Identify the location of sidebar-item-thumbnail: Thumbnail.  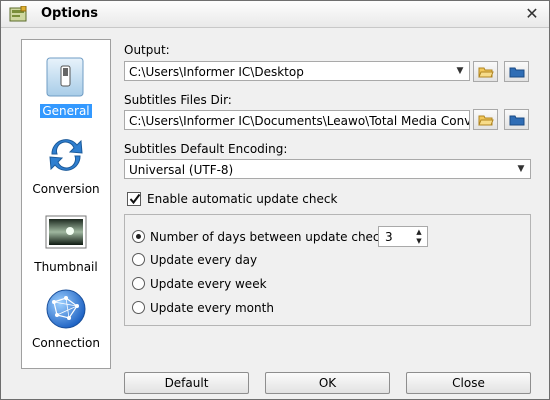
(66, 247).